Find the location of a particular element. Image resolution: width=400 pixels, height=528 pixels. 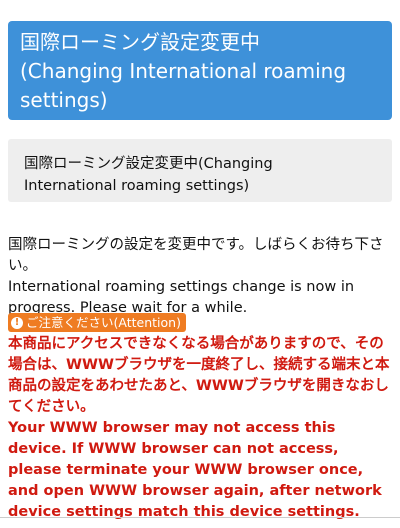

bottom-divider is located at coordinates (200, 517).